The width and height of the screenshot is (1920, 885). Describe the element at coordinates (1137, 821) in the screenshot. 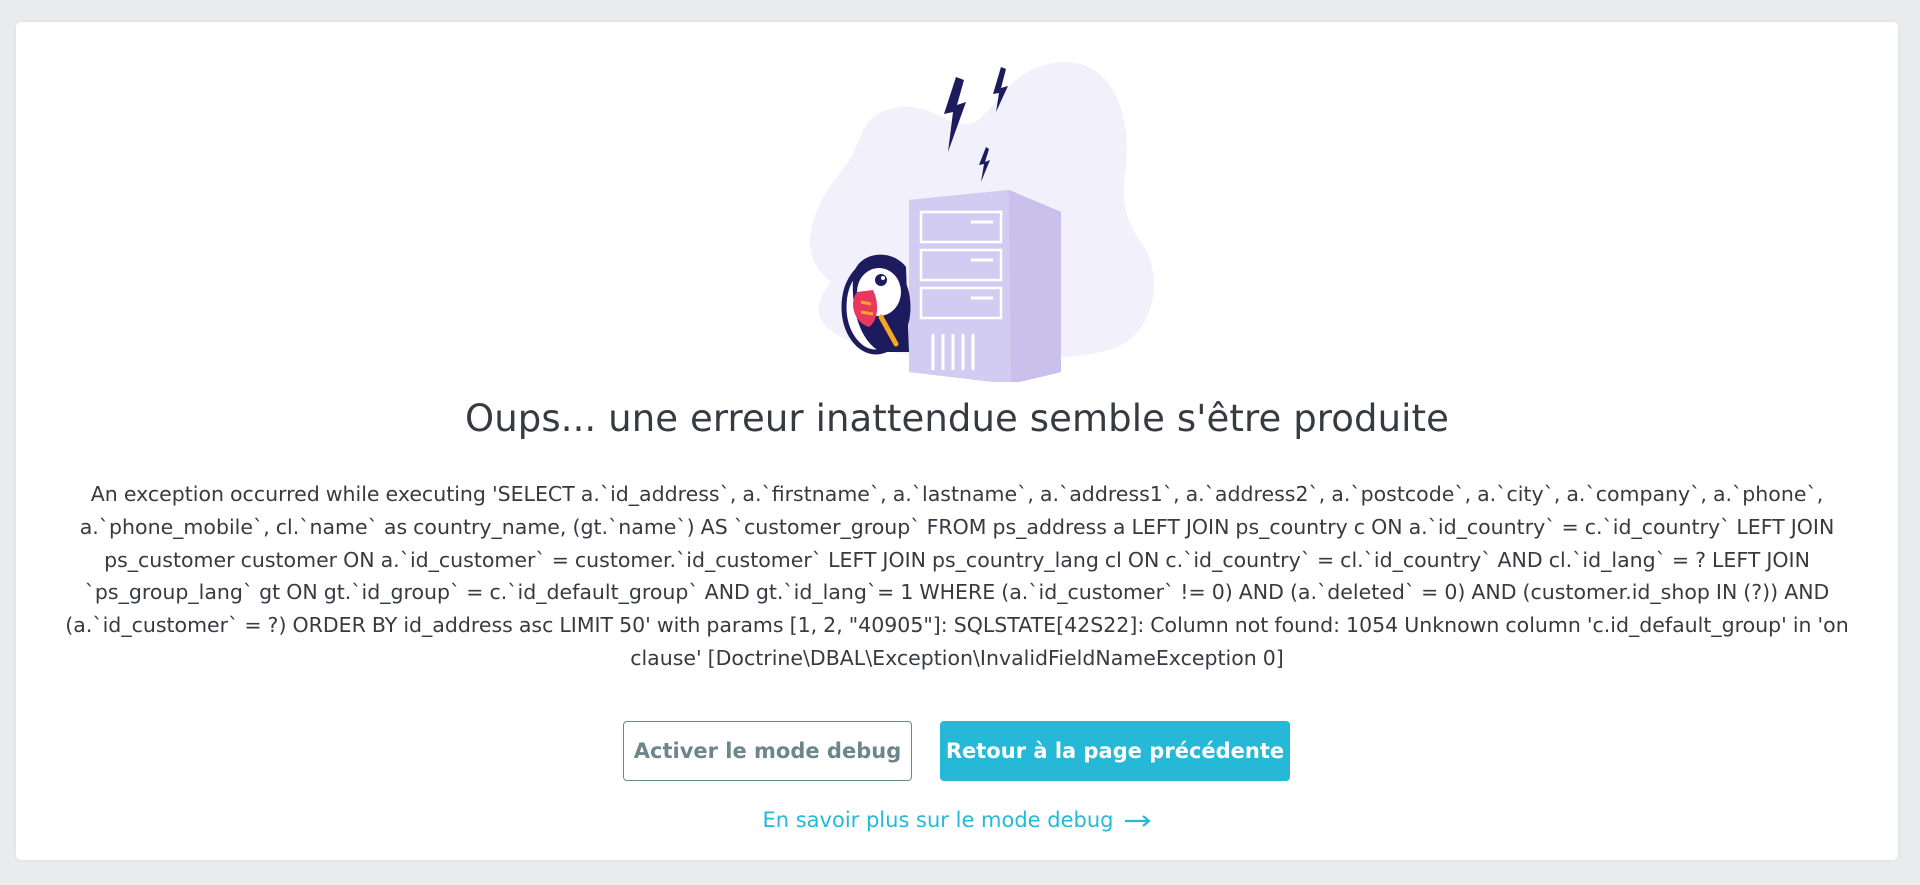

I see `arrow-right-icon` at that location.